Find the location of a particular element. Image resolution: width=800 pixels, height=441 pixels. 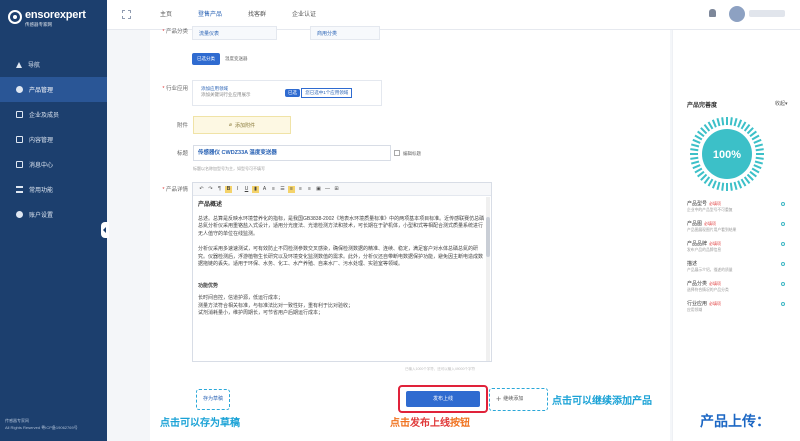

bold-icon: B is located at coordinates (228, 189).